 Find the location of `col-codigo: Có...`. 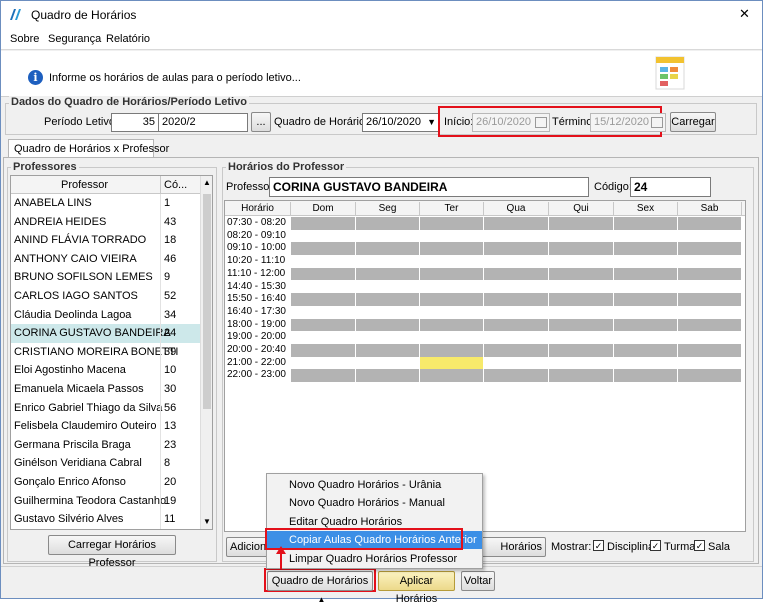

col-codigo: Có... is located at coordinates (175, 185).